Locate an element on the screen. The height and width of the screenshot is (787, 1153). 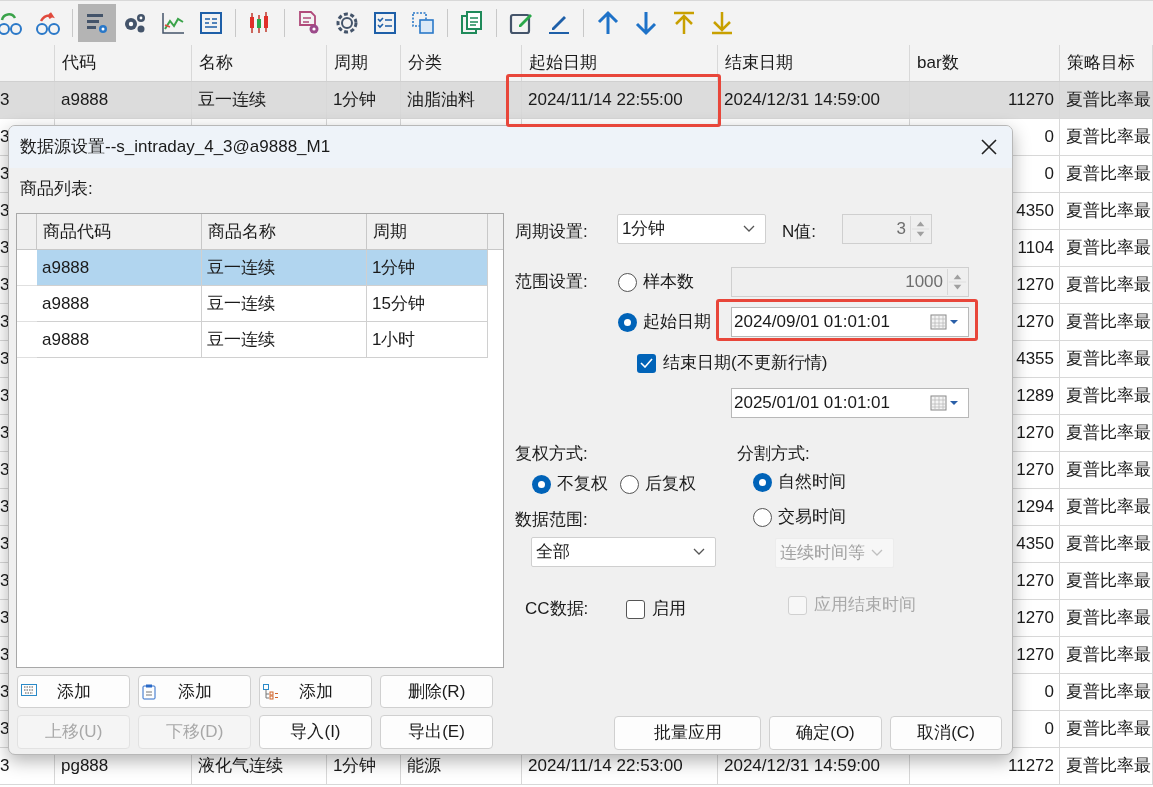
field-label: CC数据: is located at coordinates (557, 609).